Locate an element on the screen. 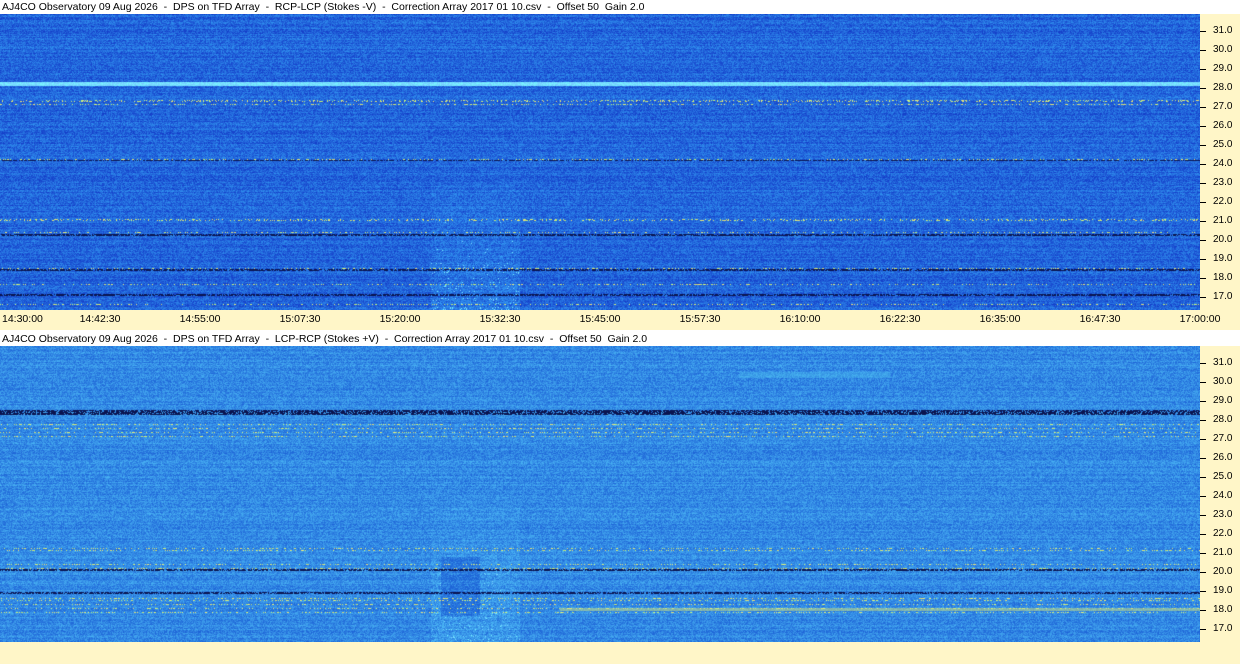 The width and height of the screenshot is (1240, 664). time-tick-label: 15:07:30 is located at coordinates (300, 319).